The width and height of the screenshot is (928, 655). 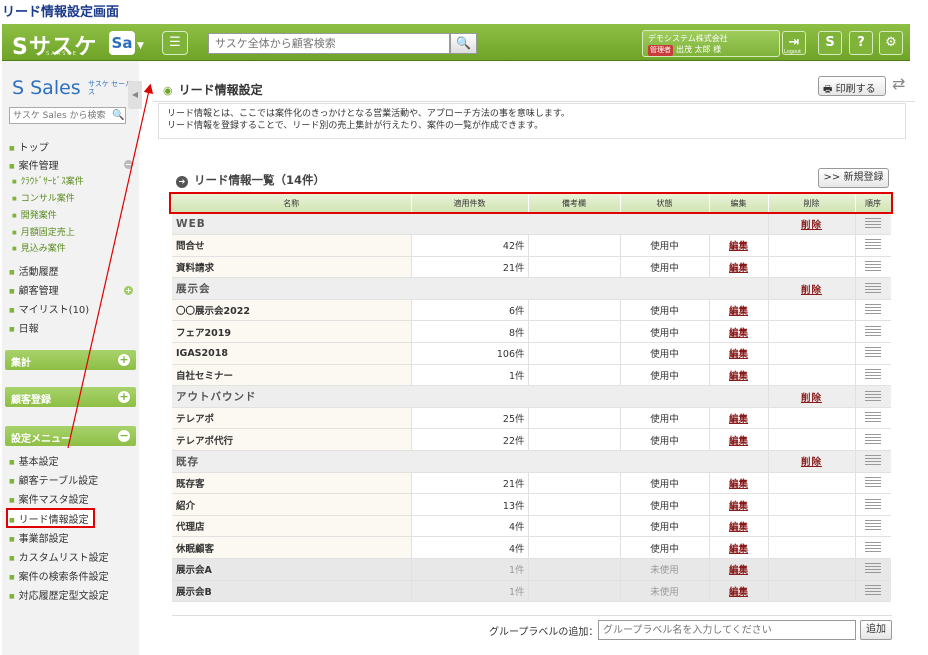 What do you see at coordinates (292, 375) in the screenshot?
I see `lead-name: 自社セミナー` at bounding box center [292, 375].